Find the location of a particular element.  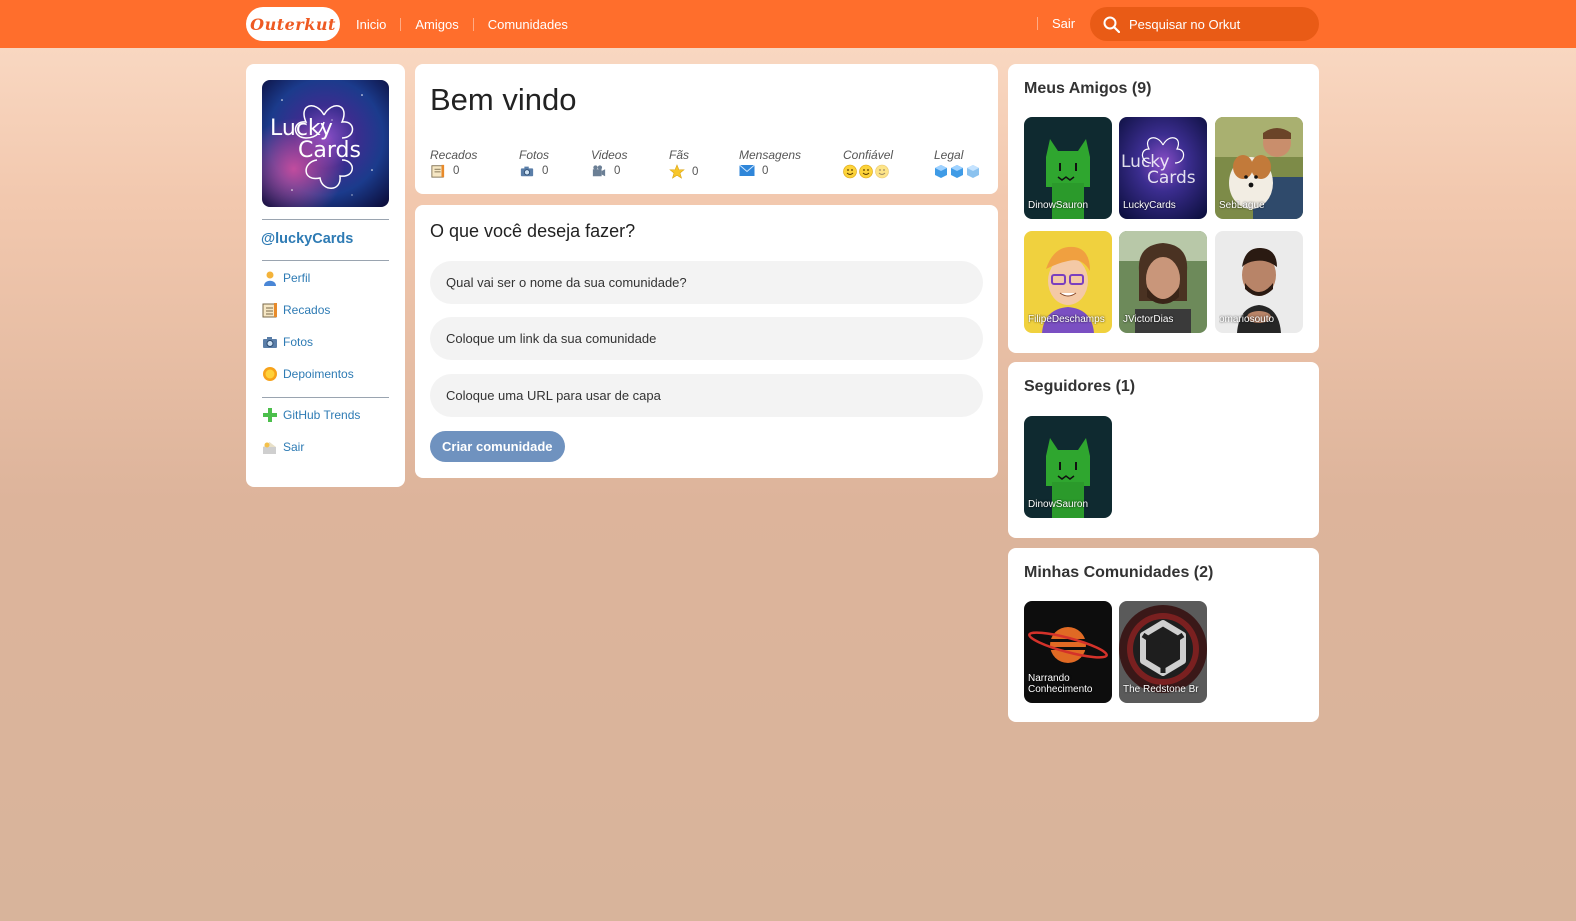

welcome-title: Bem vindo is located at coordinates (503, 99).